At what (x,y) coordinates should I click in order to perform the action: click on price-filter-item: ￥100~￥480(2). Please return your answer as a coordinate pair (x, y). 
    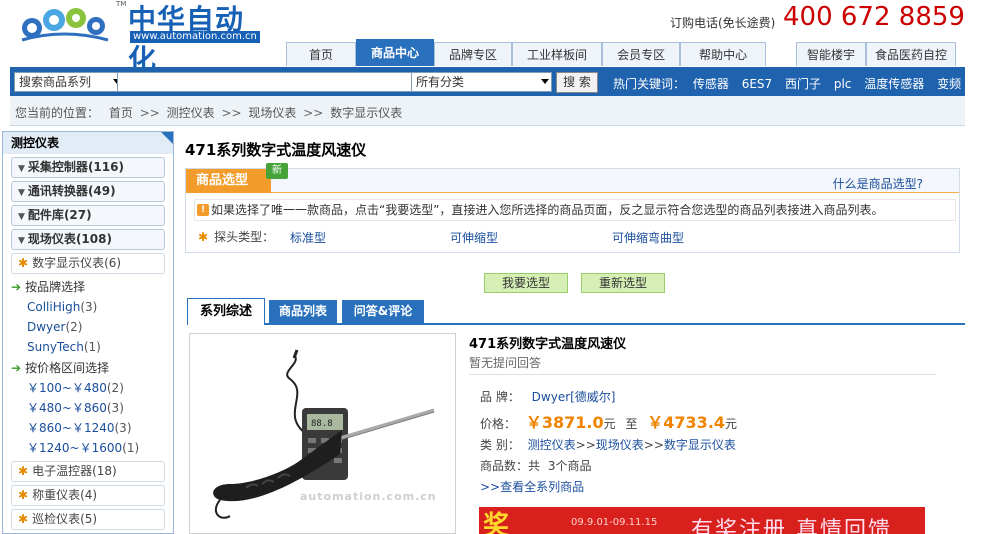
    Looking at the image, I should click on (100, 388).